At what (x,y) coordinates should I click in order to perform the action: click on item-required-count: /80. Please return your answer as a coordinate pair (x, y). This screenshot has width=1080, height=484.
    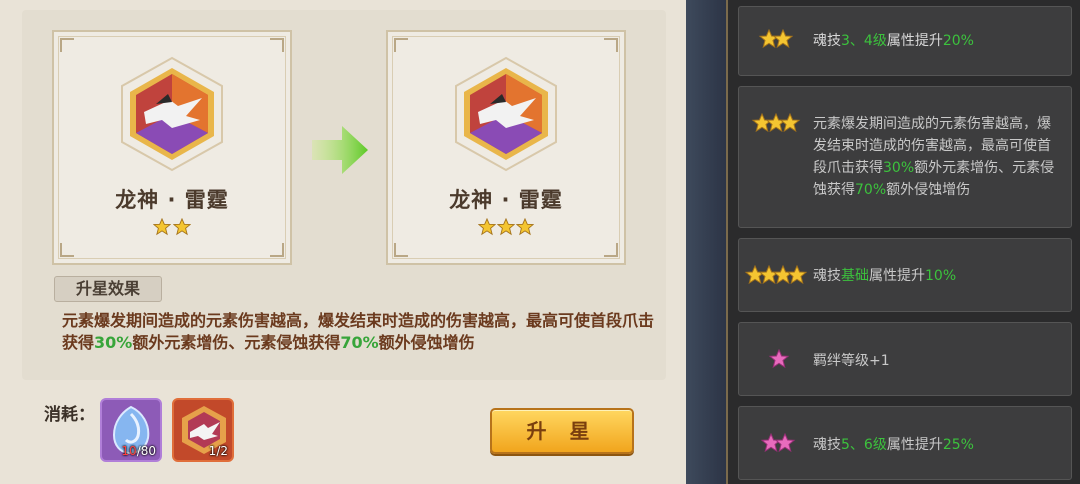
    Looking at the image, I should click on (146, 451).